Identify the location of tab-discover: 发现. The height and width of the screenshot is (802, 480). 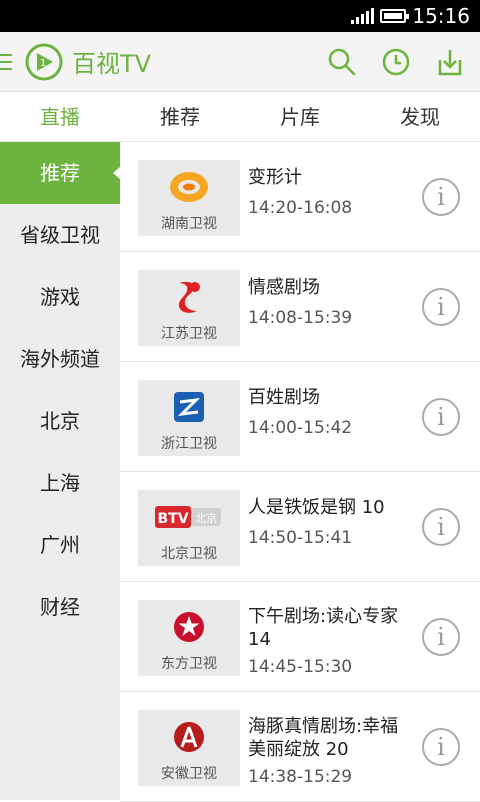
(420, 116).